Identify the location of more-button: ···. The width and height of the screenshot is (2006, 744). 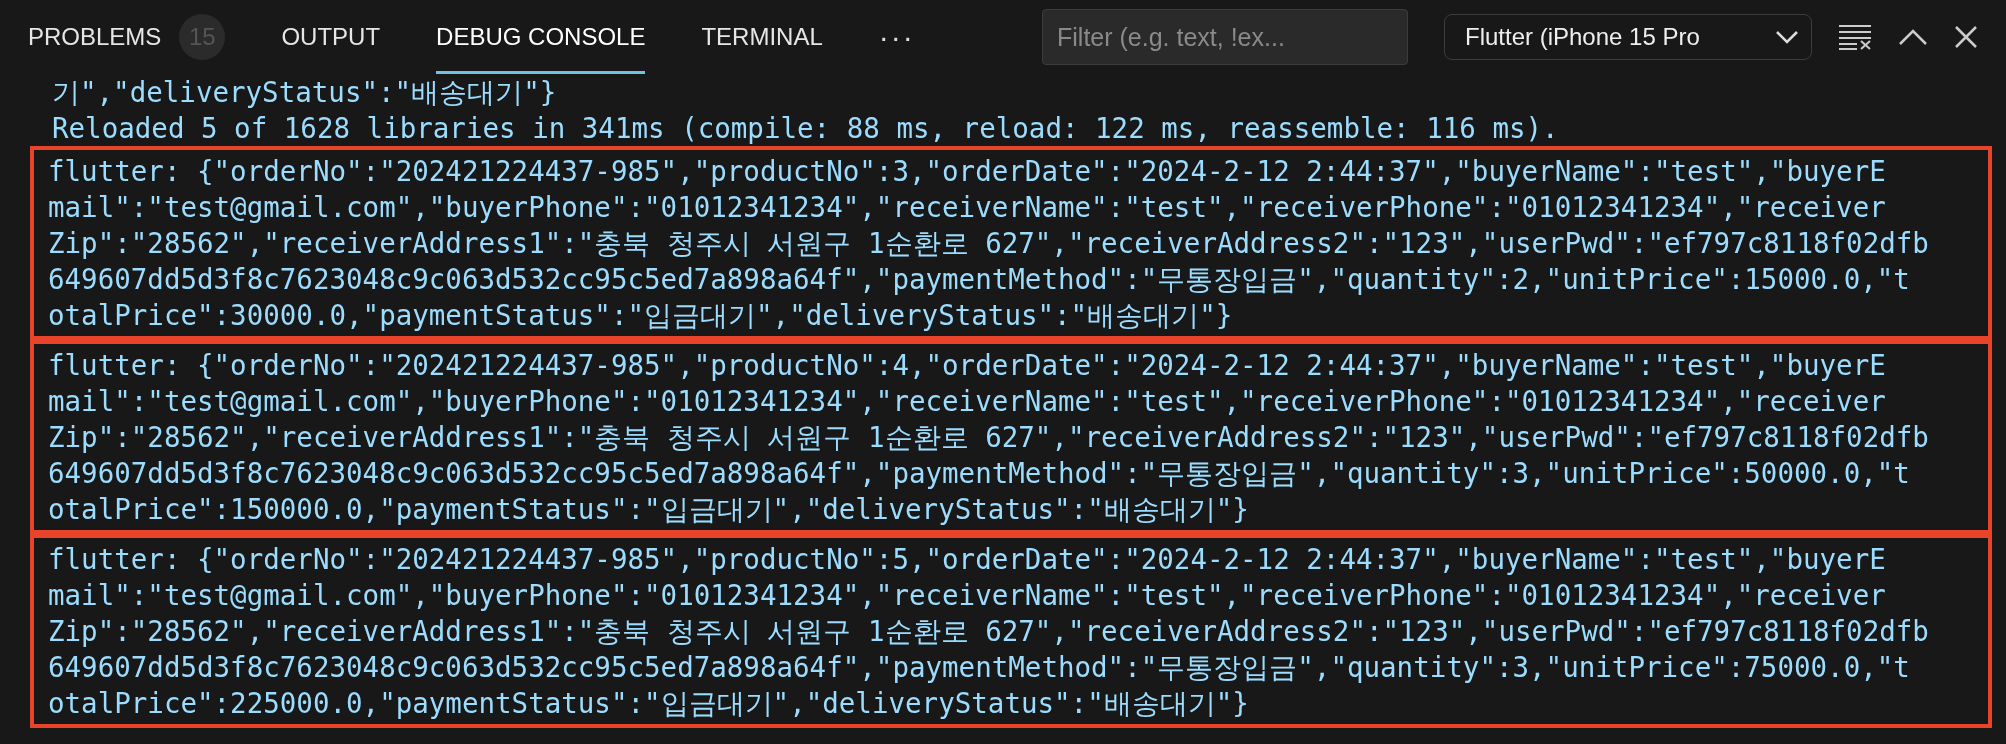
(896, 37).